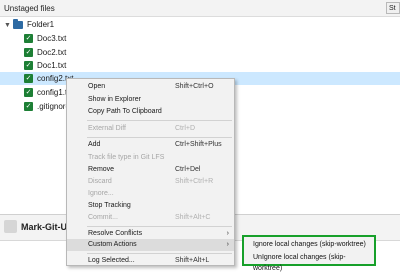  Describe the element at coordinates (150, 87) in the screenshot. I see `menu-item-open: Open Shift+Ctrl+O` at that location.